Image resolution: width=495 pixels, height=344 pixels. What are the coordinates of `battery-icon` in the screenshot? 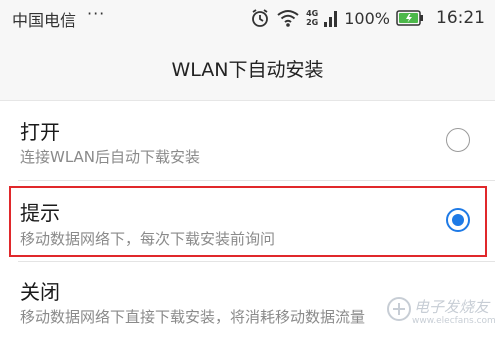 It's located at (409, 18).